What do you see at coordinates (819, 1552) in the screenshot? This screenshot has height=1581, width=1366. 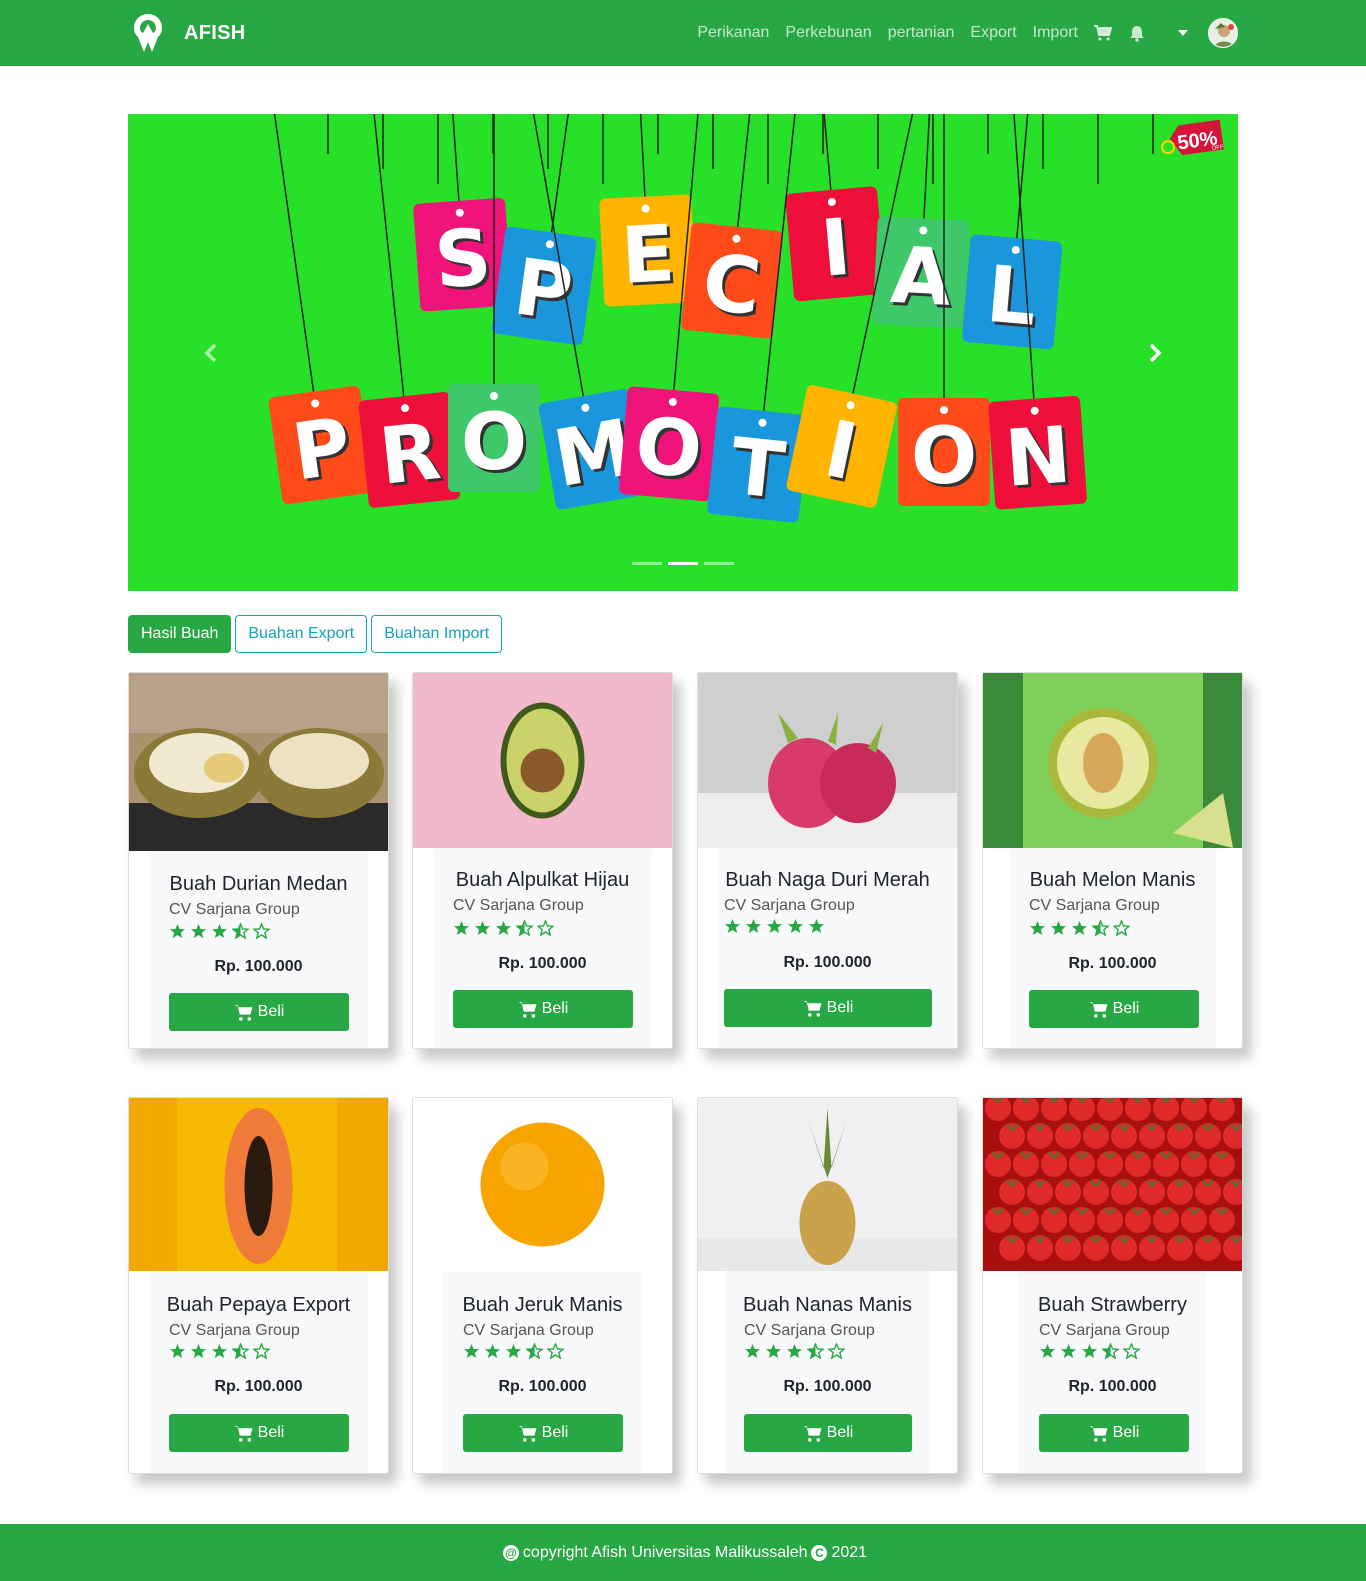 I see `copyright-icon: C` at bounding box center [819, 1552].